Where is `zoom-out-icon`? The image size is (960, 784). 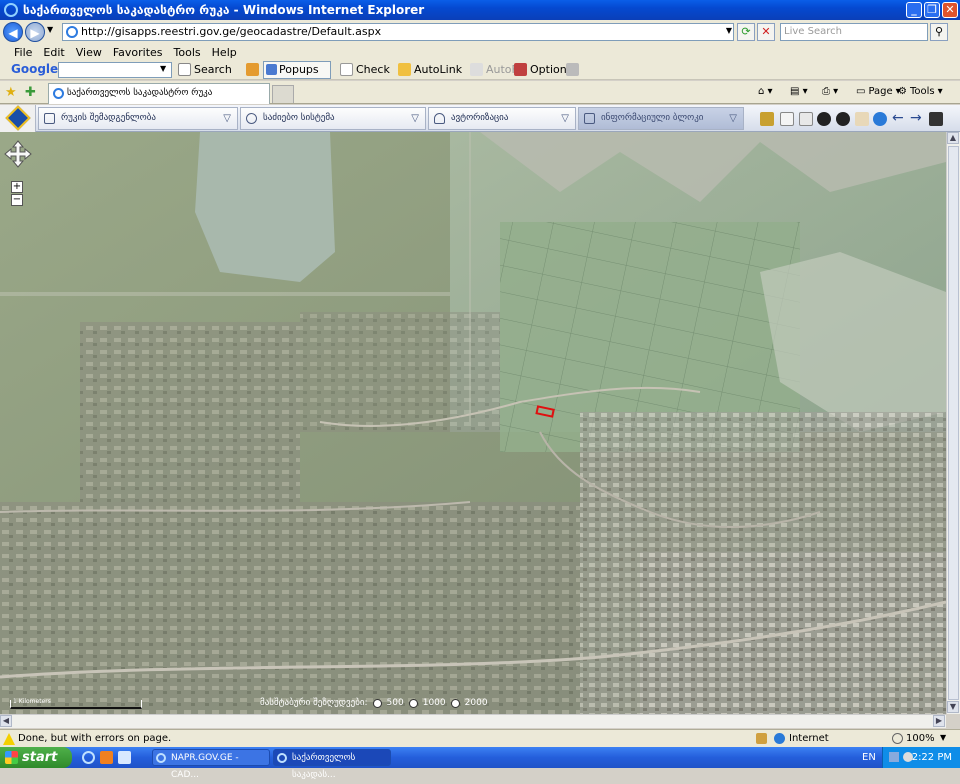 zoom-out-icon is located at coordinates (843, 119).